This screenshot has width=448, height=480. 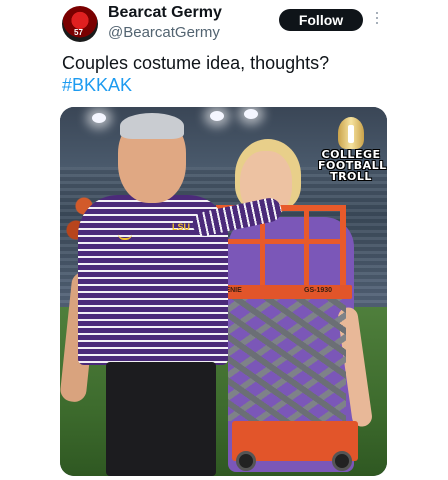 I want to click on lift-model-label: GS-1930, so click(x=318, y=290).